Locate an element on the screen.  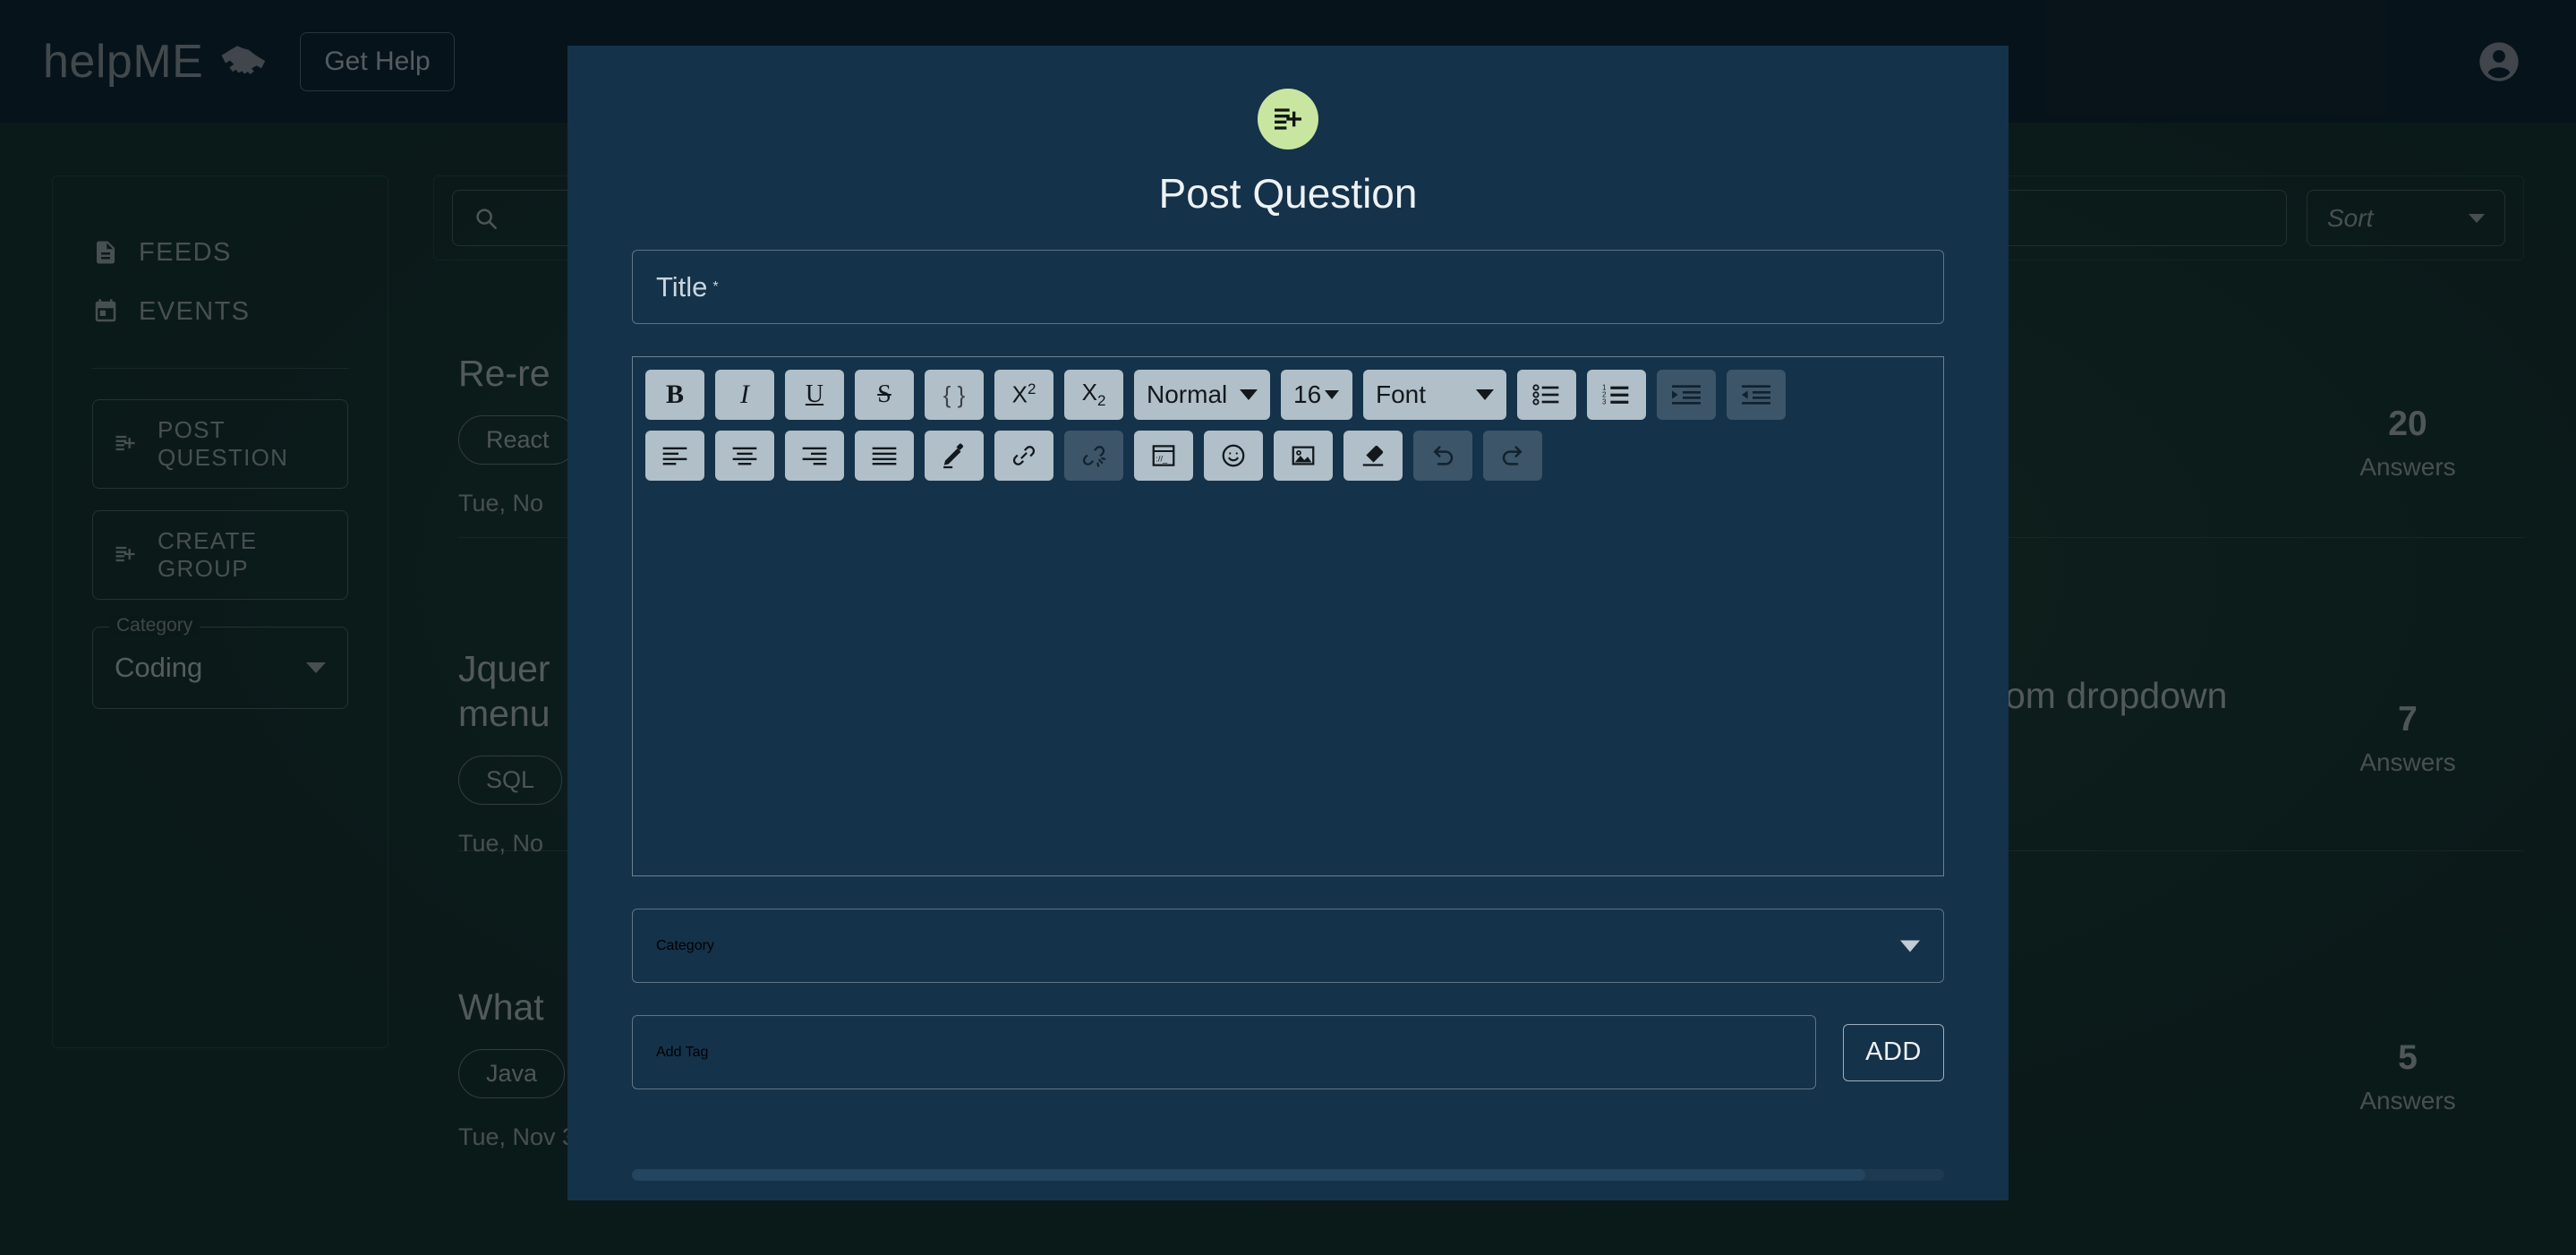
indent-decrease-button is located at coordinates (1756, 395).